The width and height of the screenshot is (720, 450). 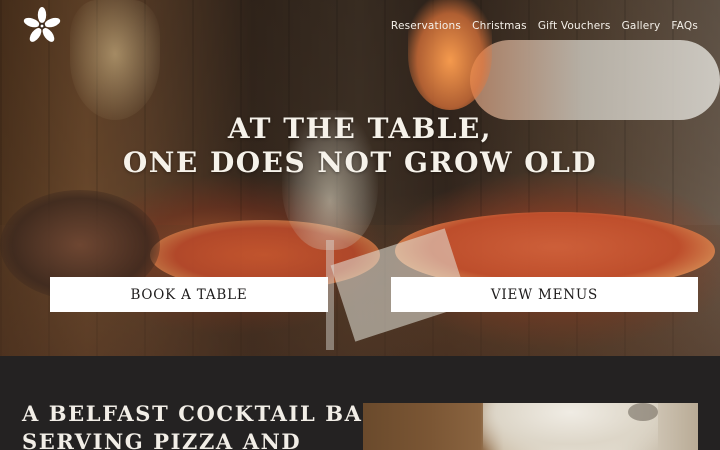 I want to click on about-photo-detail, so click(x=643, y=412).